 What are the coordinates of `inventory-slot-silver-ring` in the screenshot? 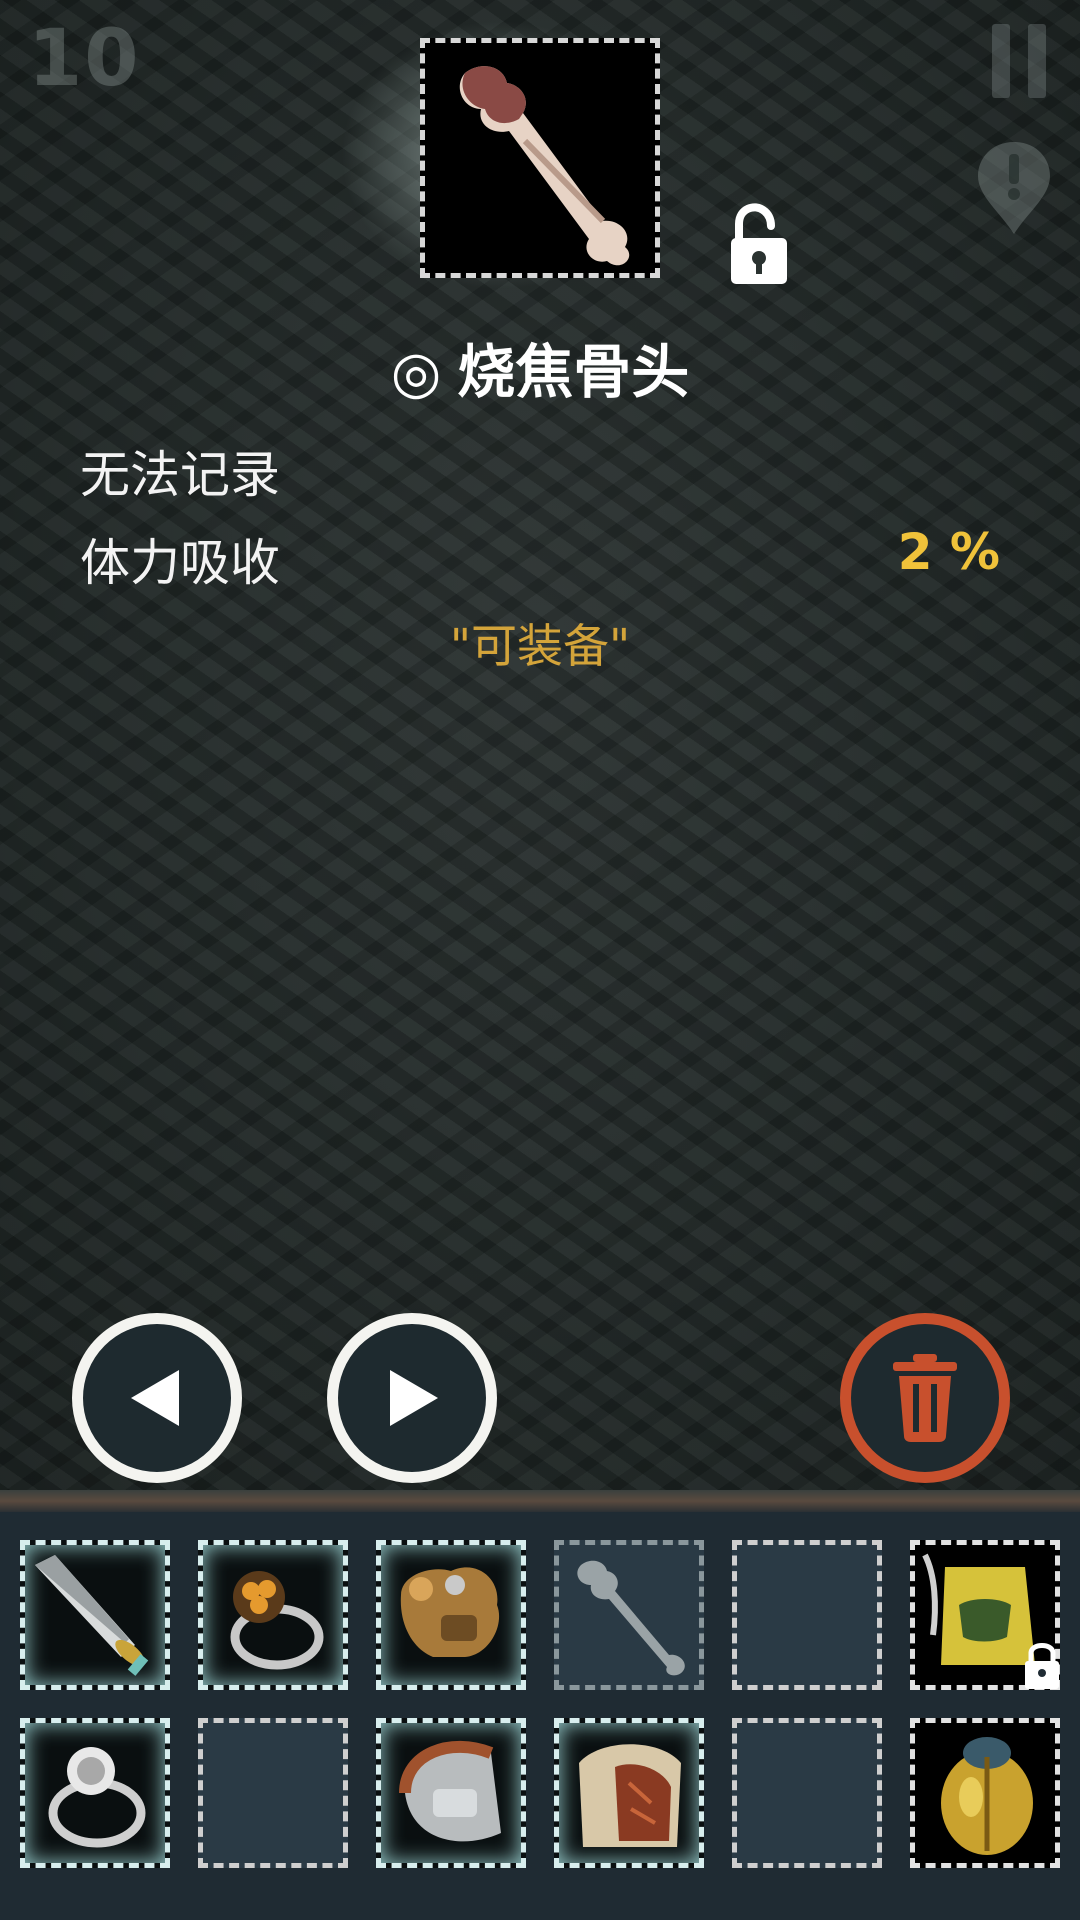 It's located at (95, 1793).